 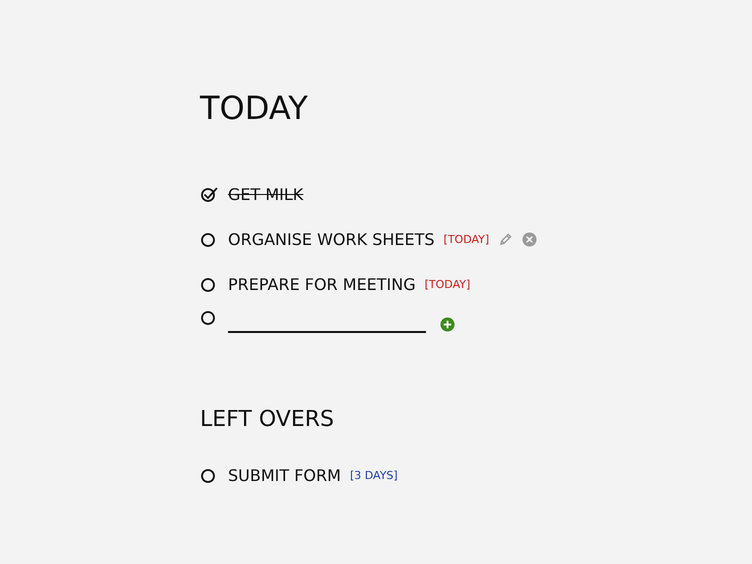 What do you see at coordinates (322, 284) in the screenshot?
I see `task-label: PREPARE FOR MEETING` at bounding box center [322, 284].